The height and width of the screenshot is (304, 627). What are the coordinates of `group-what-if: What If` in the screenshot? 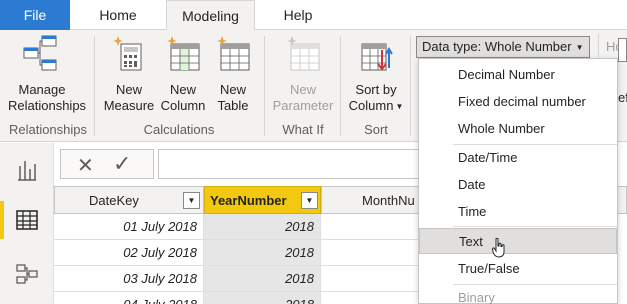 It's located at (303, 129).